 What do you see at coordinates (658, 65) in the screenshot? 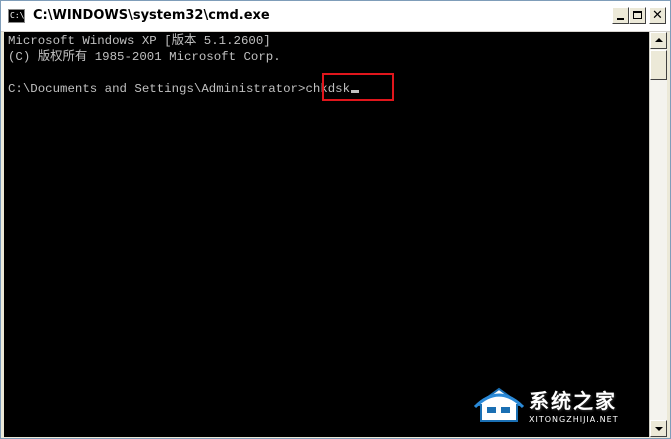
I see `scroll-thumb` at bounding box center [658, 65].